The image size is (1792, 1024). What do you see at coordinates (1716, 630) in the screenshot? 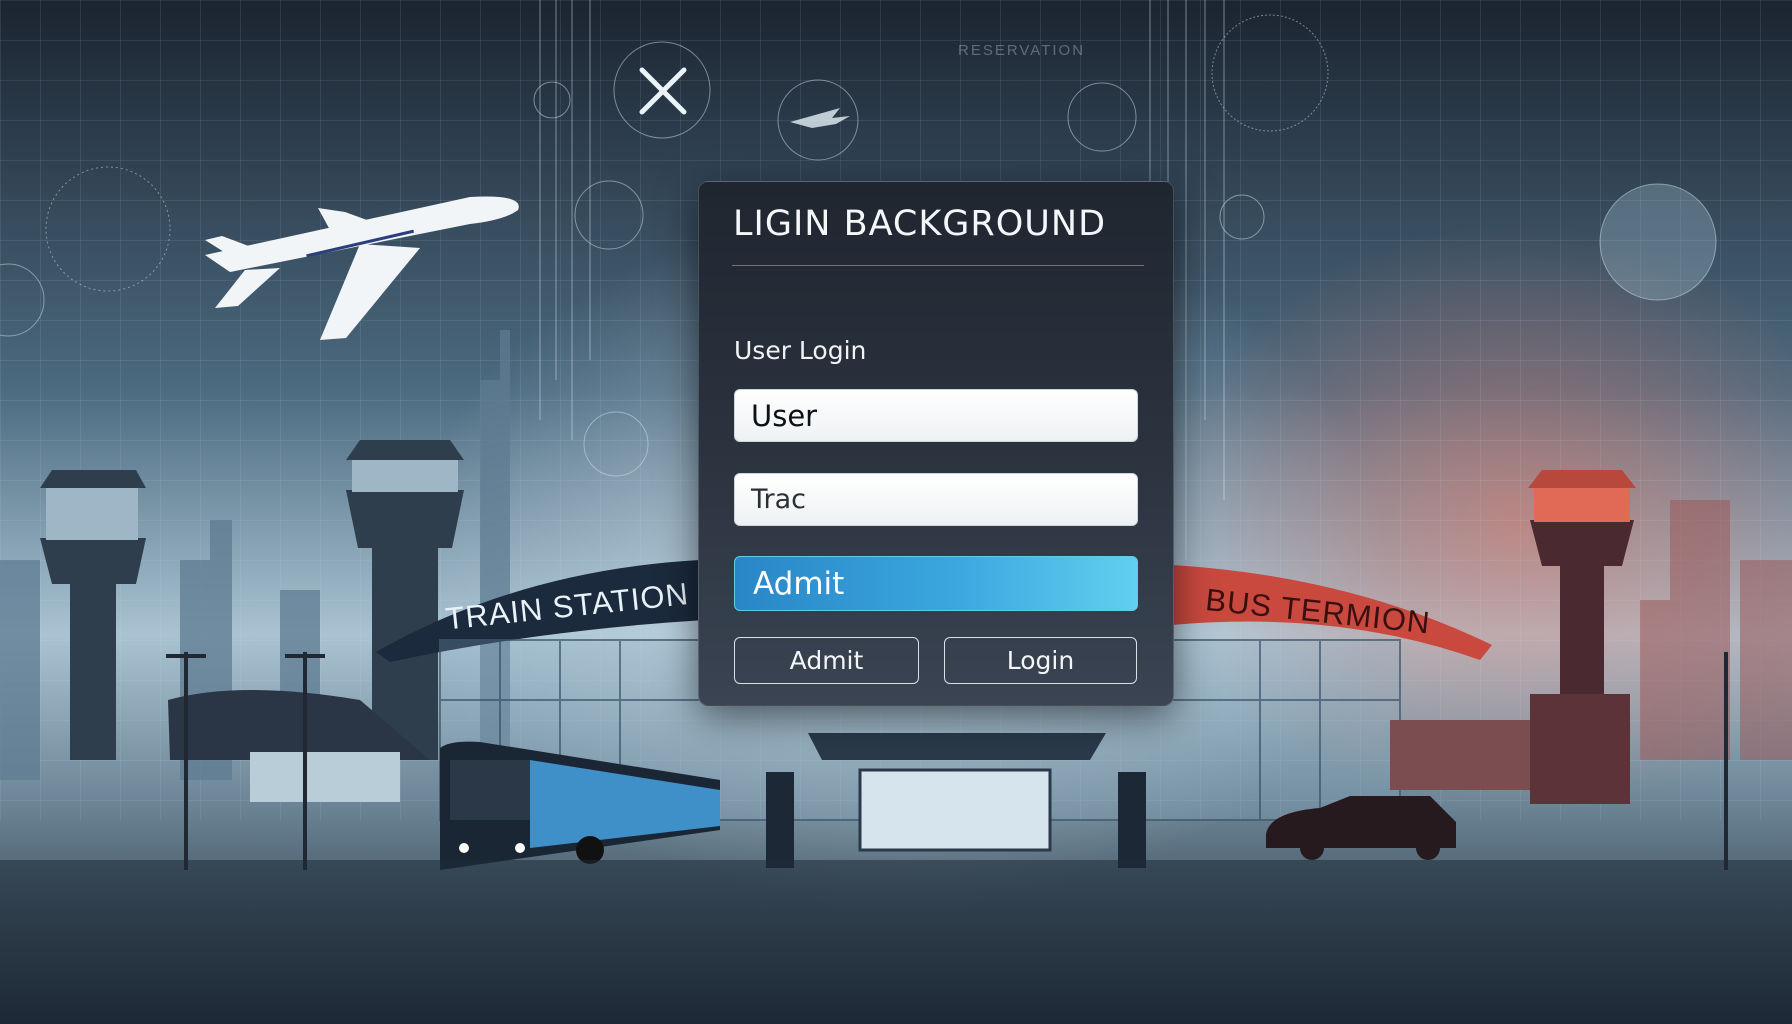
I see `right-skyline` at bounding box center [1716, 630].